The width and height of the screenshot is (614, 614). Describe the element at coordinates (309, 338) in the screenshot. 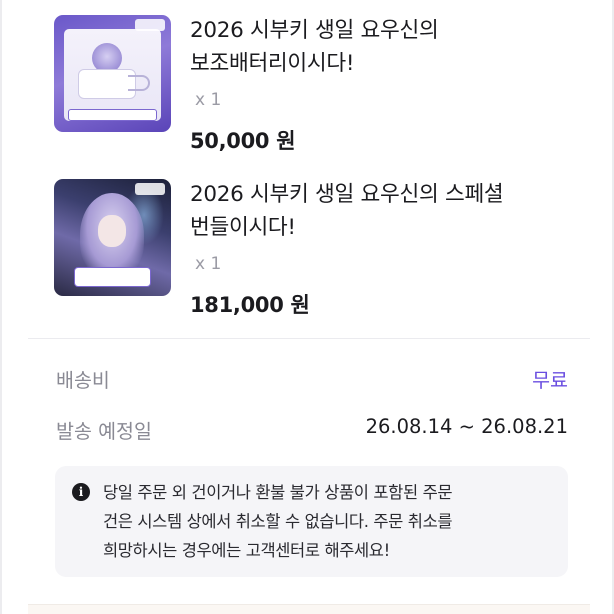

I see `section-divider` at that location.